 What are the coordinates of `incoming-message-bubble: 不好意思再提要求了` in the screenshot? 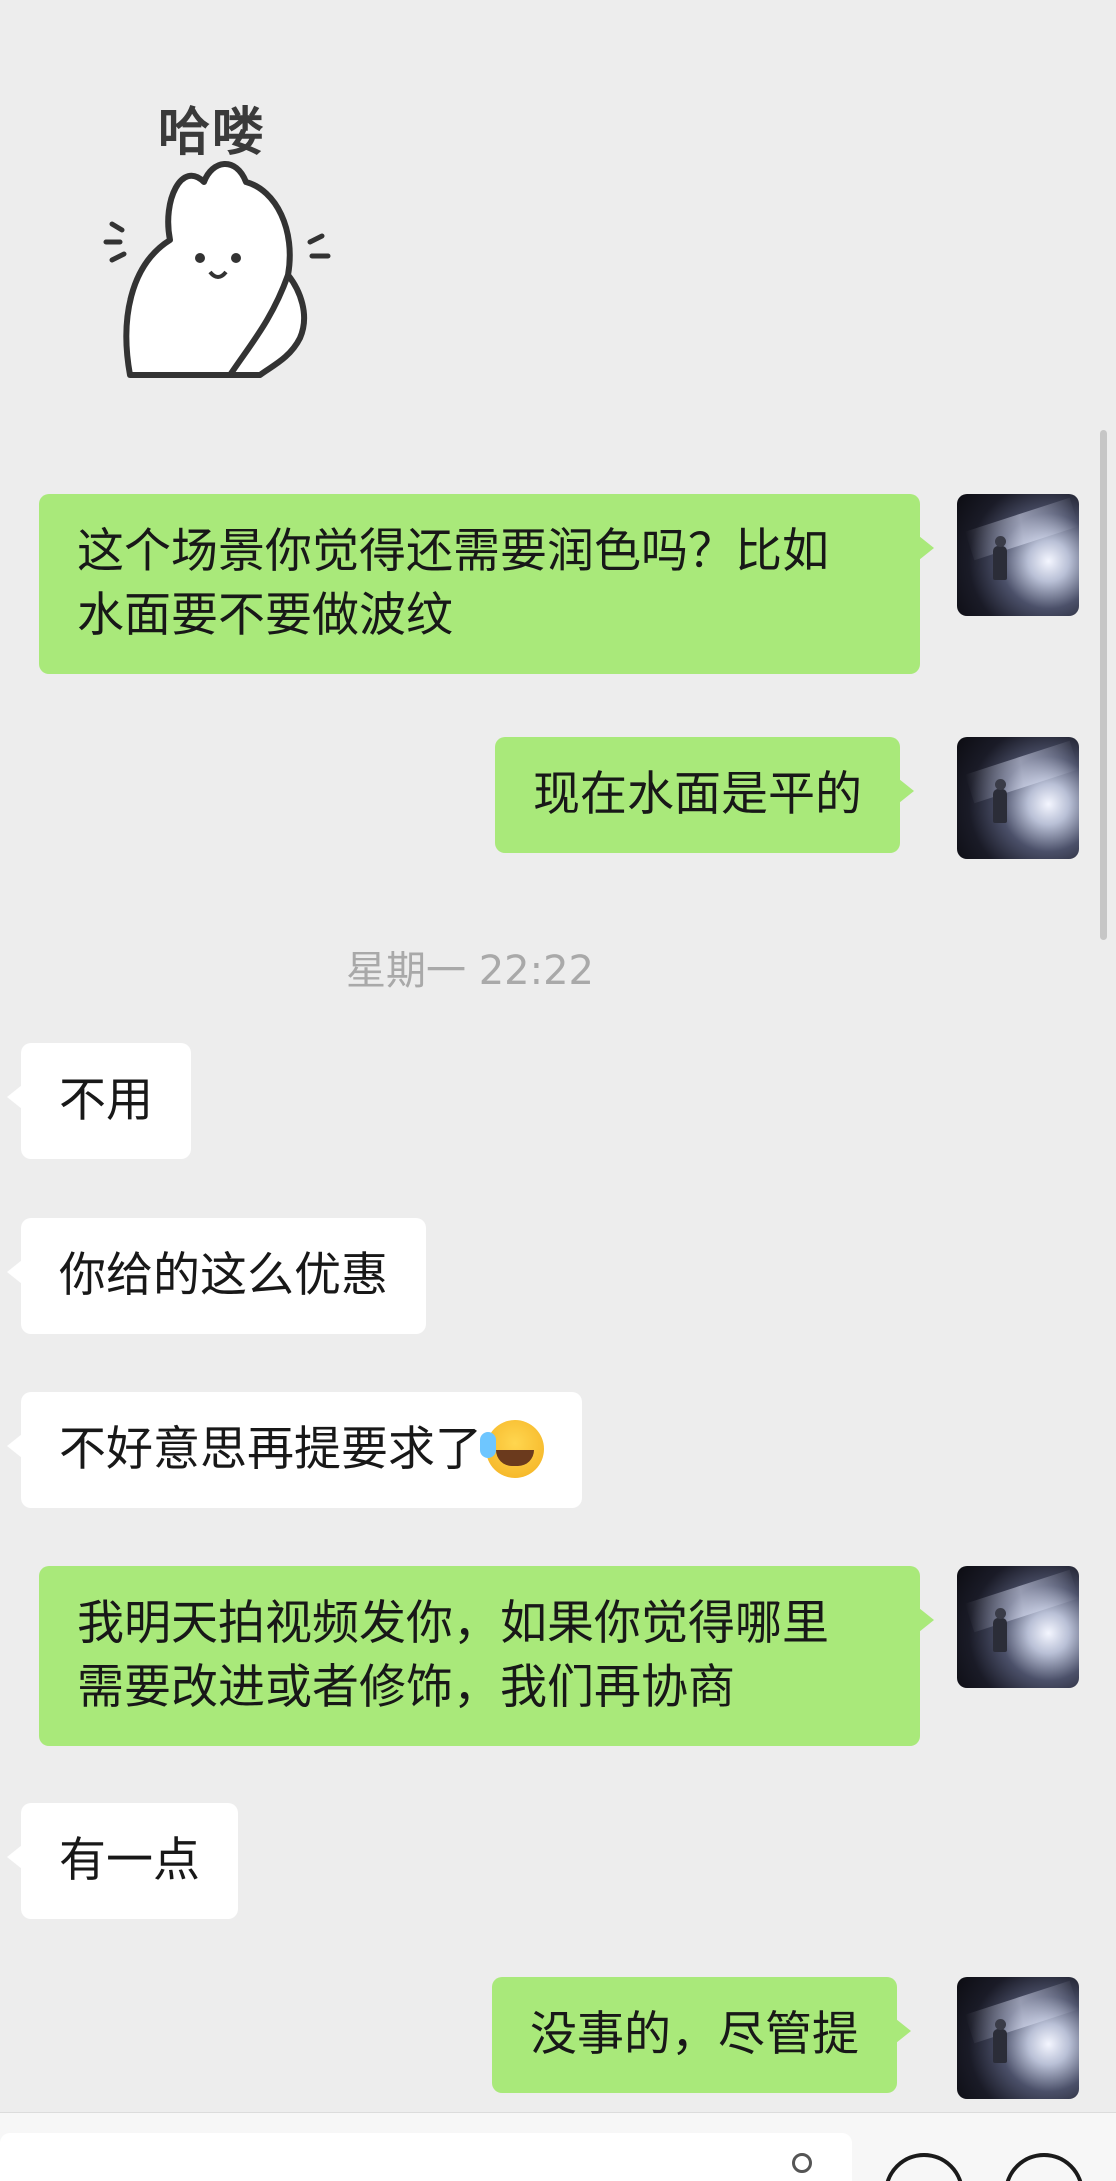 It's located at (294, 1450).